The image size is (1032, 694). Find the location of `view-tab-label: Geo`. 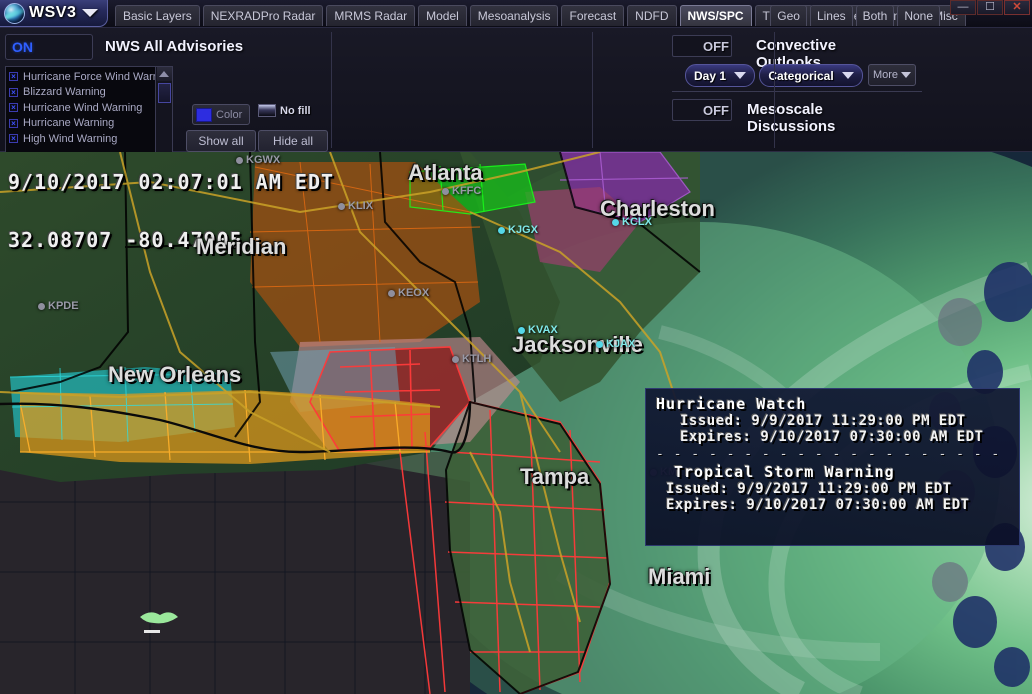

view-tab-label: Geo is located at coordinates (788, 16).